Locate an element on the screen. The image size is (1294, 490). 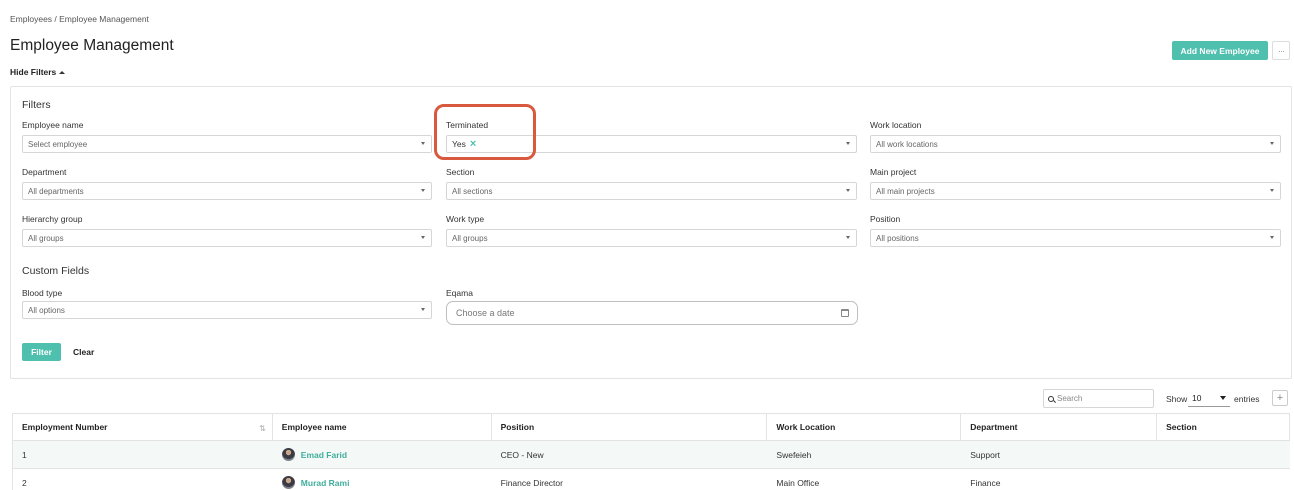
work-location-label: Work location is located at coordinates (896, 125).